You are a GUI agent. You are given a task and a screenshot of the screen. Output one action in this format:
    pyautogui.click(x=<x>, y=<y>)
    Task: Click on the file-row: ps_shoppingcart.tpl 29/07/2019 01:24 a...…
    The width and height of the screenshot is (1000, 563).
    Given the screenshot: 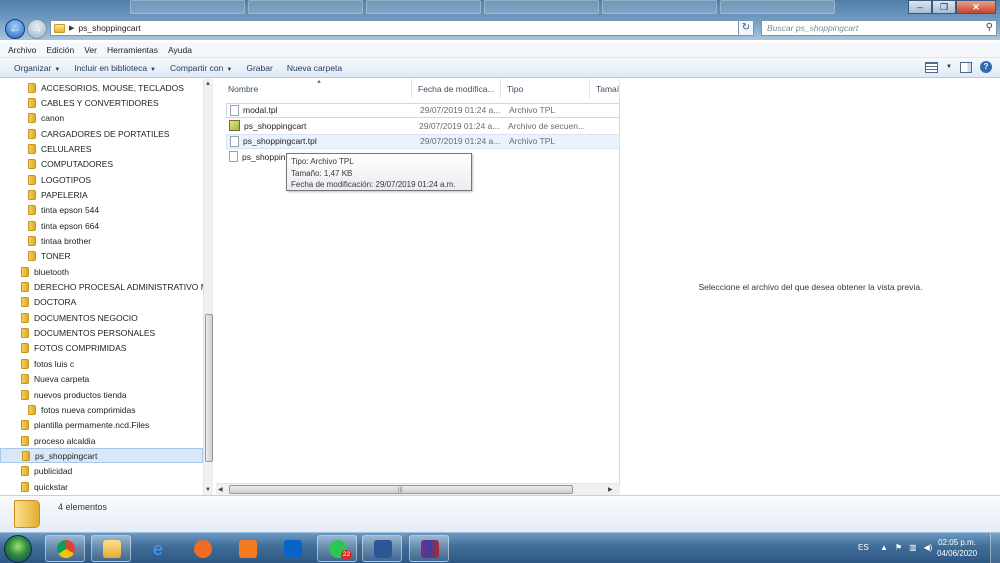 What is the action you would take?
    pyautogui.click(x=423, y=141)
    